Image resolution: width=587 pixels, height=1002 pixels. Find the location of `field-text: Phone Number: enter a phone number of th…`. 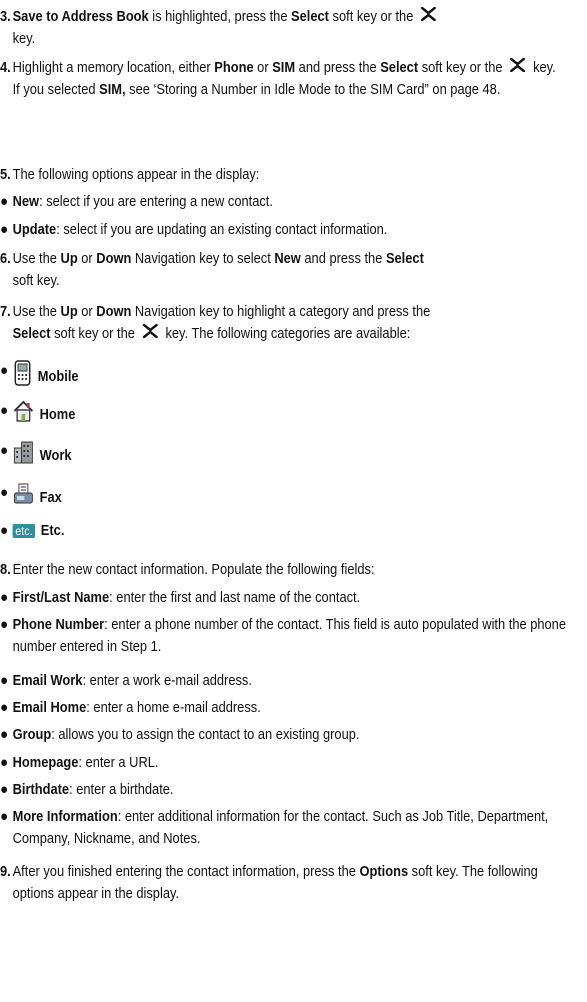

field-text: Phone Number: enter a phone number of th… is located at coordinates (294, 636).